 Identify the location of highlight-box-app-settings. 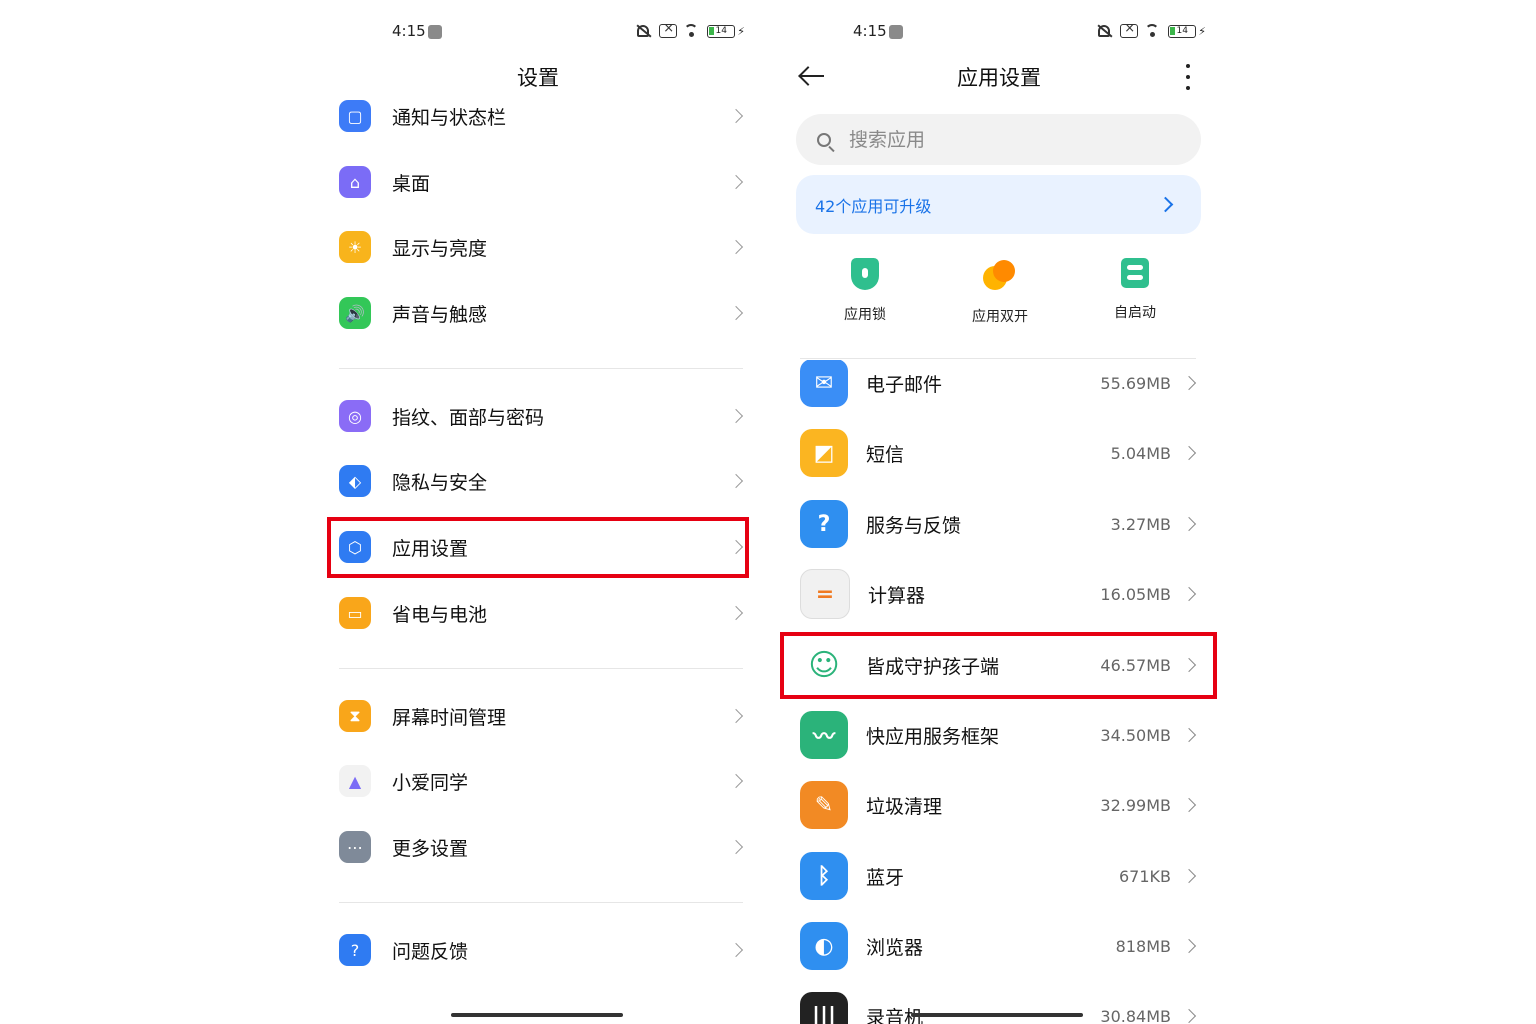
(538, 547).